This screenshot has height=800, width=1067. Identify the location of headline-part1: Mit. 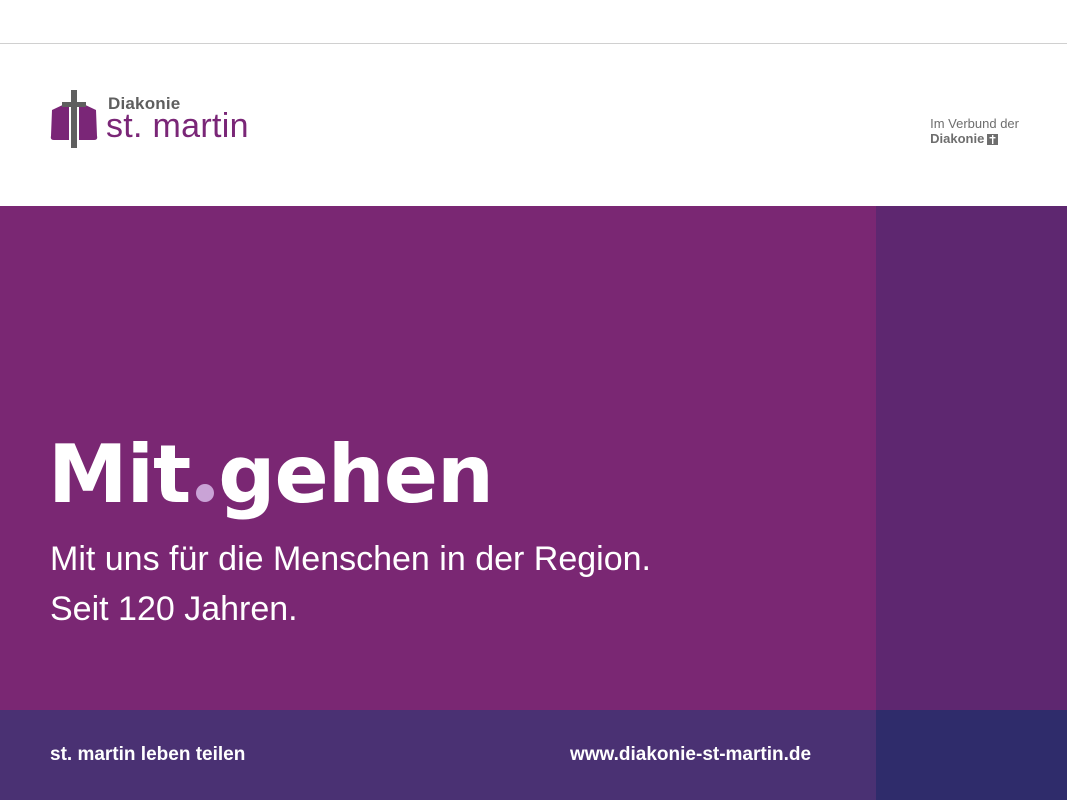
(119, 474).